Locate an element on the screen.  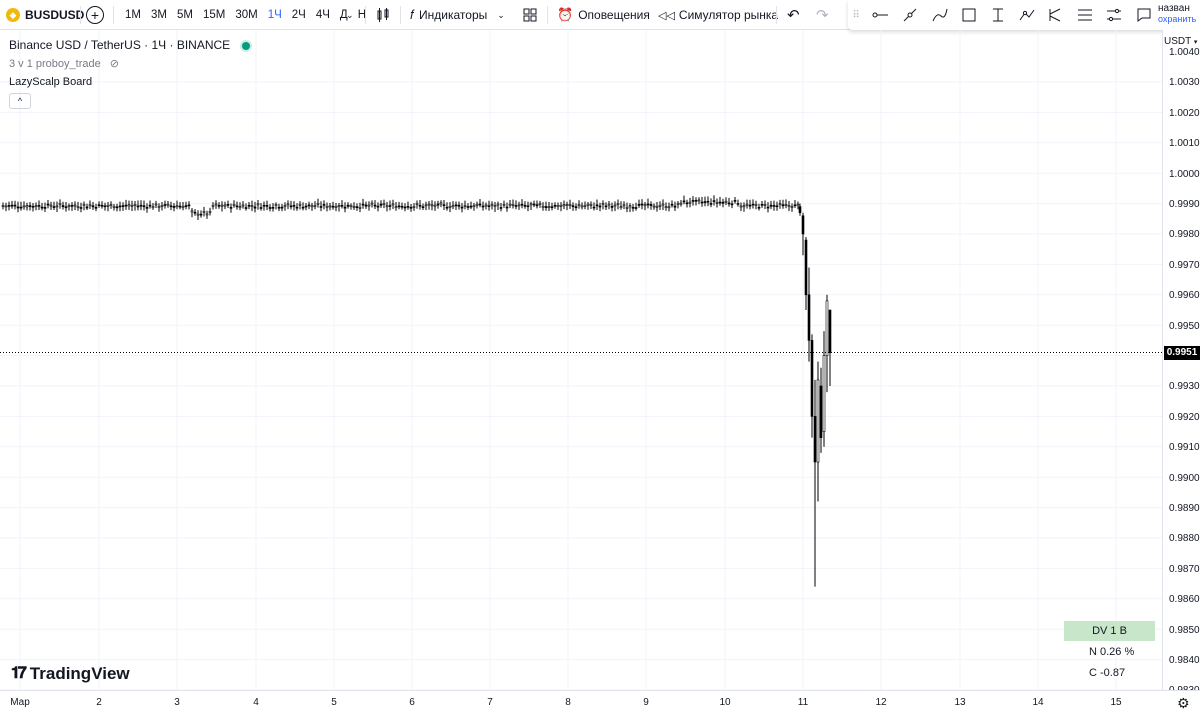
symbol-search-button: ◆ BUSDUSD is located at coordinates (45, 15).